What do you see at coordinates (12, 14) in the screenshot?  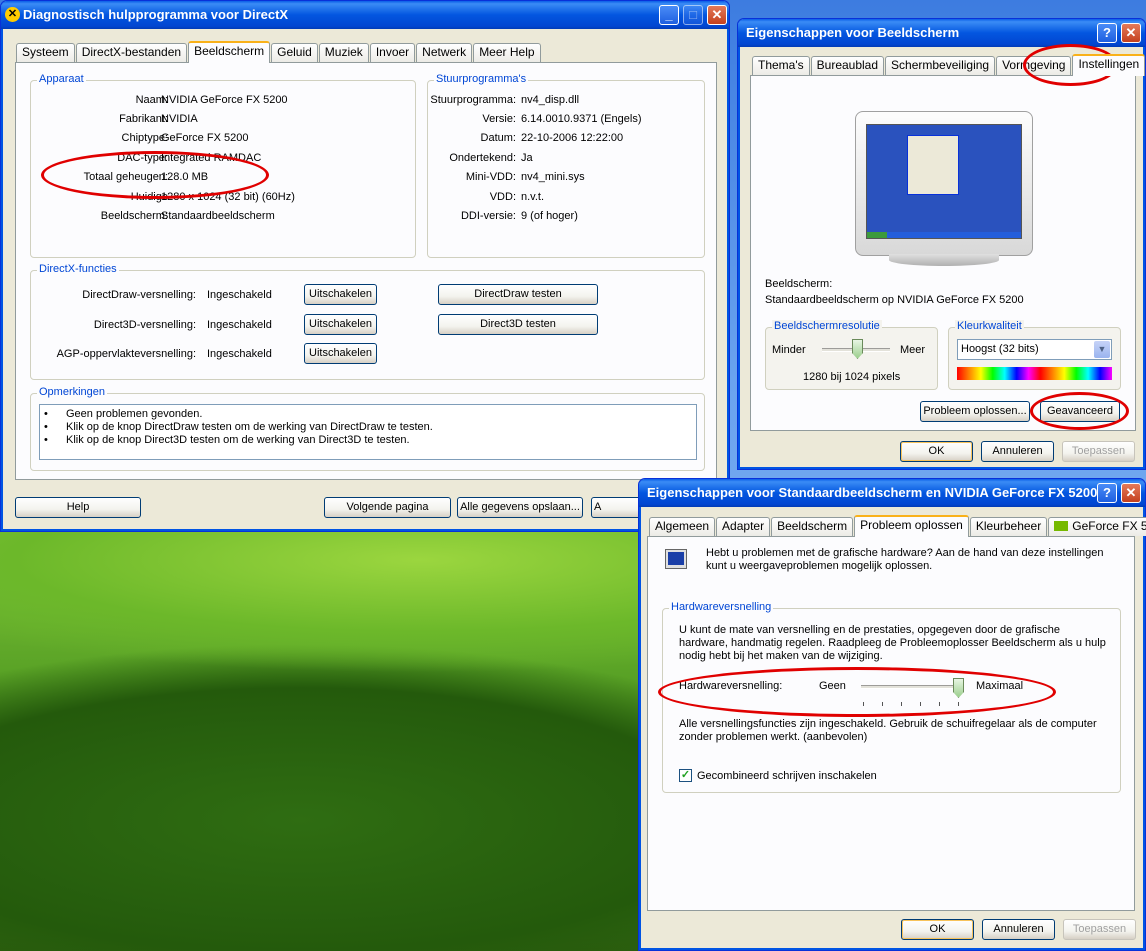 I see `directx-icon: ✕` at bounding box center [12, 14].